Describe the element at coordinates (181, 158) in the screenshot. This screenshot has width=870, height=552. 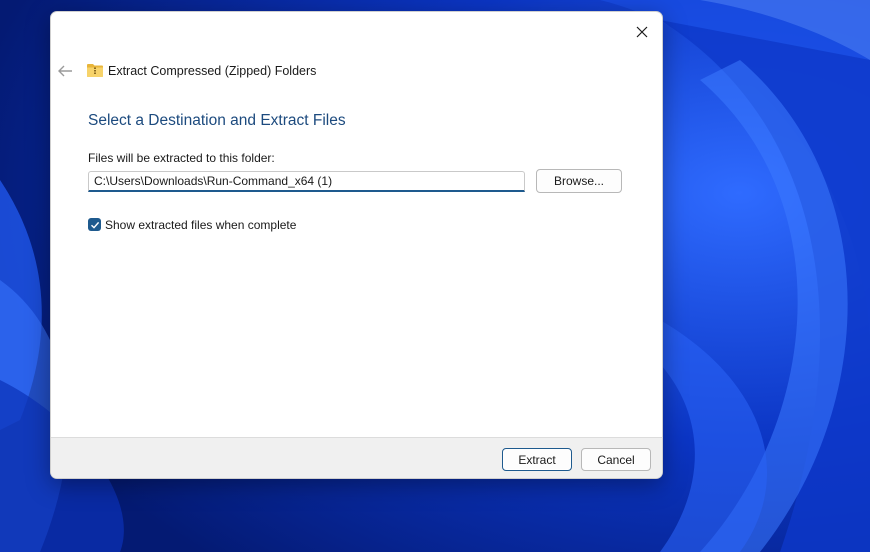
I see `destination-label: Files will be extracted to this folder:` at that location.